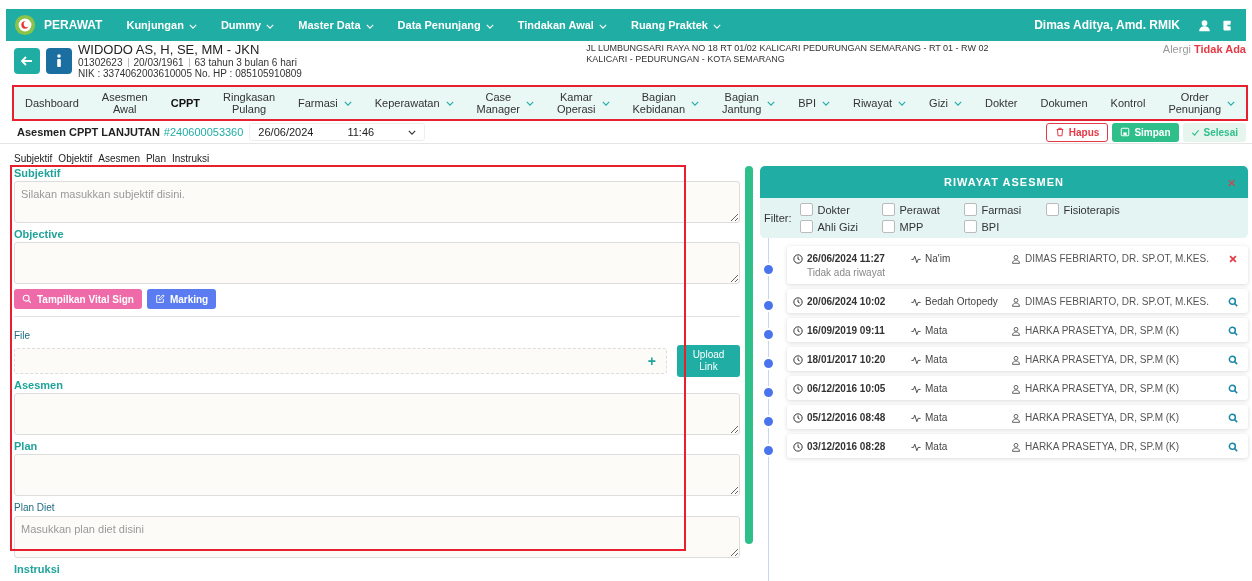 The image size is (1252, 581). I want to click on module-tab: Dashboard, so click(52, 103).